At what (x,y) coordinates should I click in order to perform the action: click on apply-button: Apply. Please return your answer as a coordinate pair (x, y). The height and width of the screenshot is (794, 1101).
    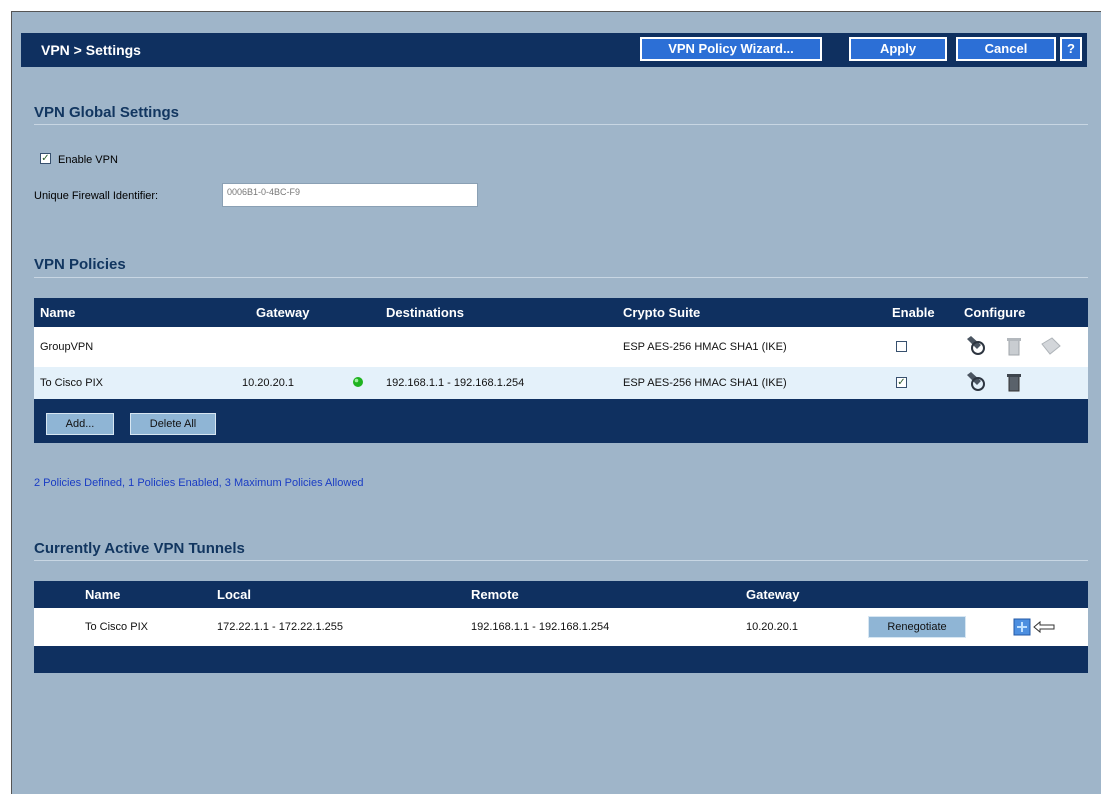
    Looking at the image, I should click on (898, 49).